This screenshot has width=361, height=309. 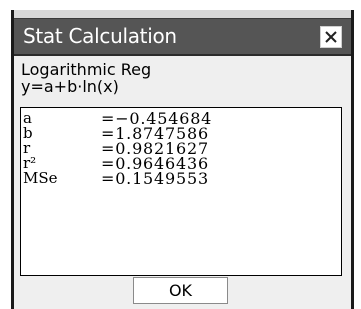 I want to click on result-name: MSe, so click(x=40, y=178).